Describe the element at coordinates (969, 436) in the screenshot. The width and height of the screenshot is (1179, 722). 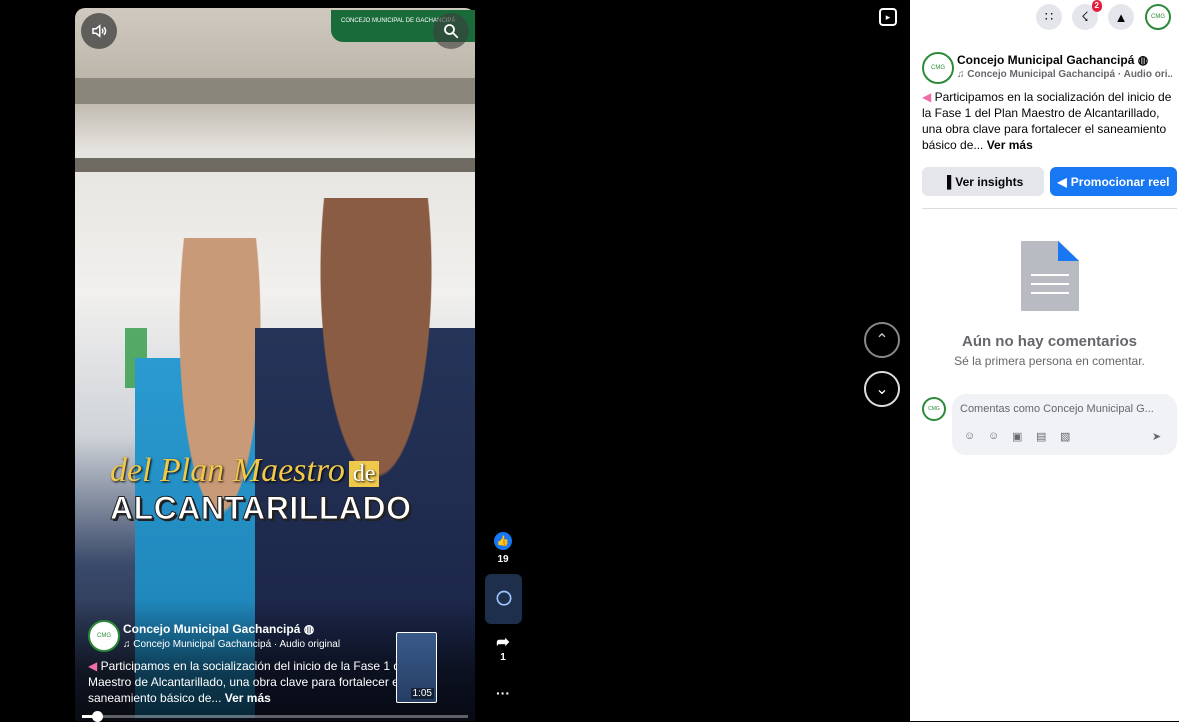
I see `avatar-sticker-icon: ☺` at that location.